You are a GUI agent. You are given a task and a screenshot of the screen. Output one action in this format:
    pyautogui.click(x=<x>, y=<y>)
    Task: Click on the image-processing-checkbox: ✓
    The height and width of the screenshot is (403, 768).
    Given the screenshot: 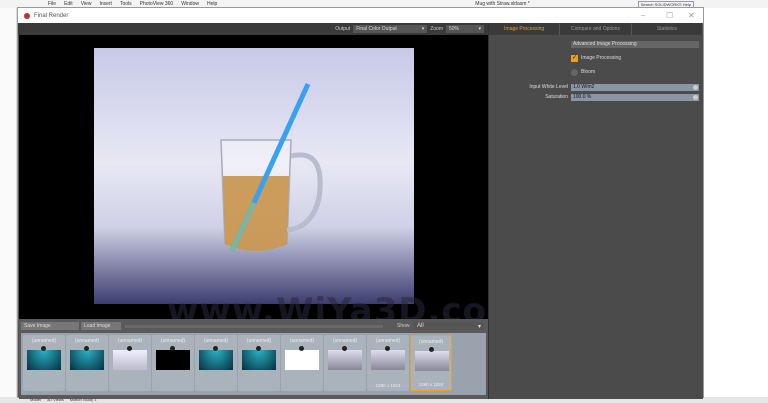 What is the action you would take?
    pyautogui.click(x=574, y=58)
    